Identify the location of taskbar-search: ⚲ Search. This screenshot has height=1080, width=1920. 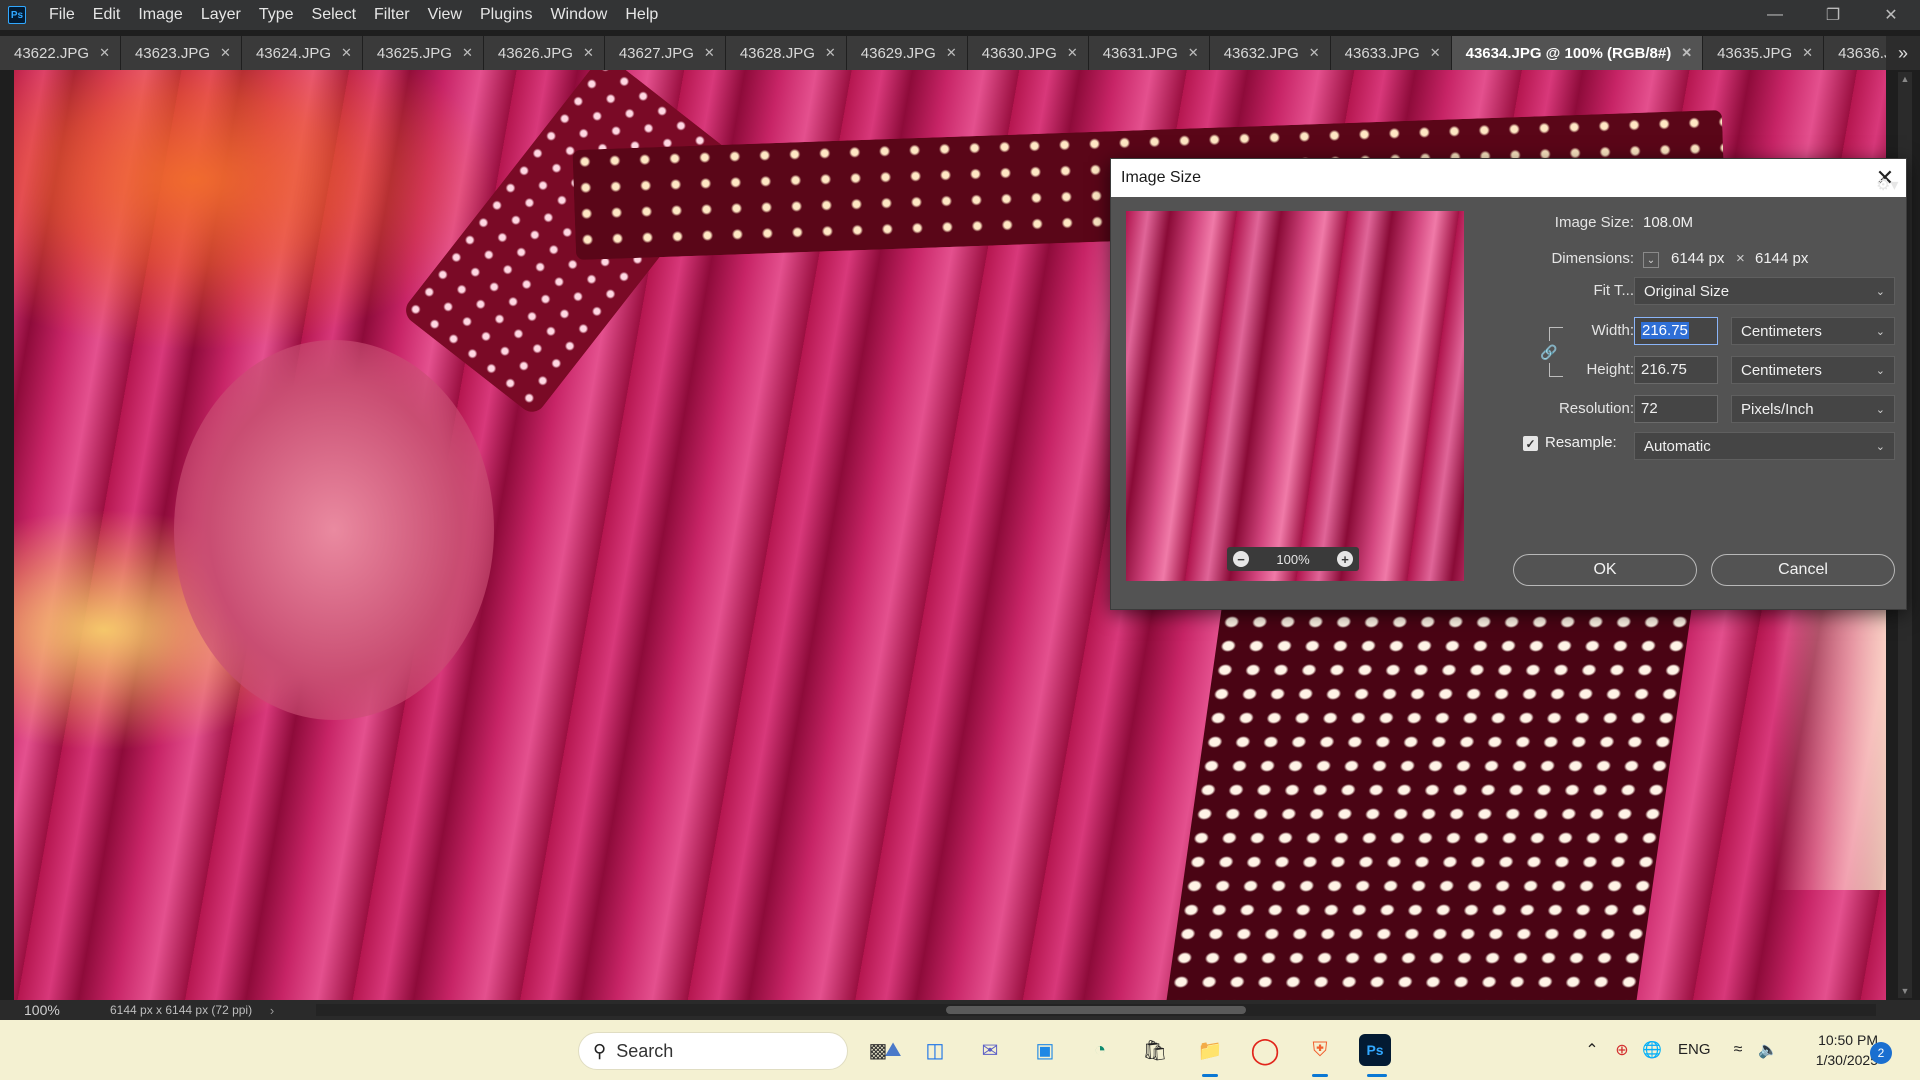
(713, 1051).